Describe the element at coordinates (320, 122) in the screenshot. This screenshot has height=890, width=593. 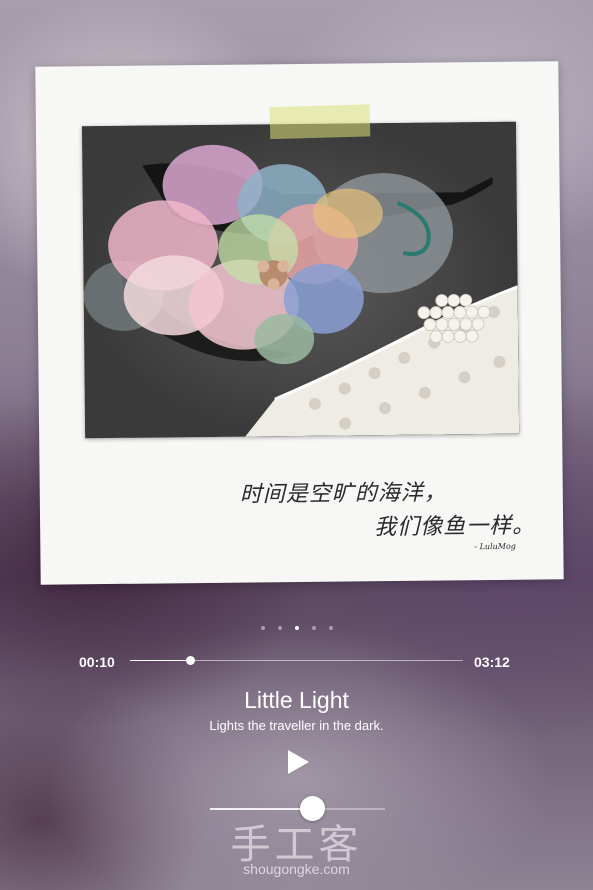
I see `masking-tape` at that location.